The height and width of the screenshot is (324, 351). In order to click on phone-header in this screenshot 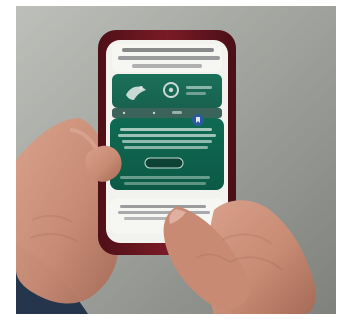, I will do `click(167, 58)`.